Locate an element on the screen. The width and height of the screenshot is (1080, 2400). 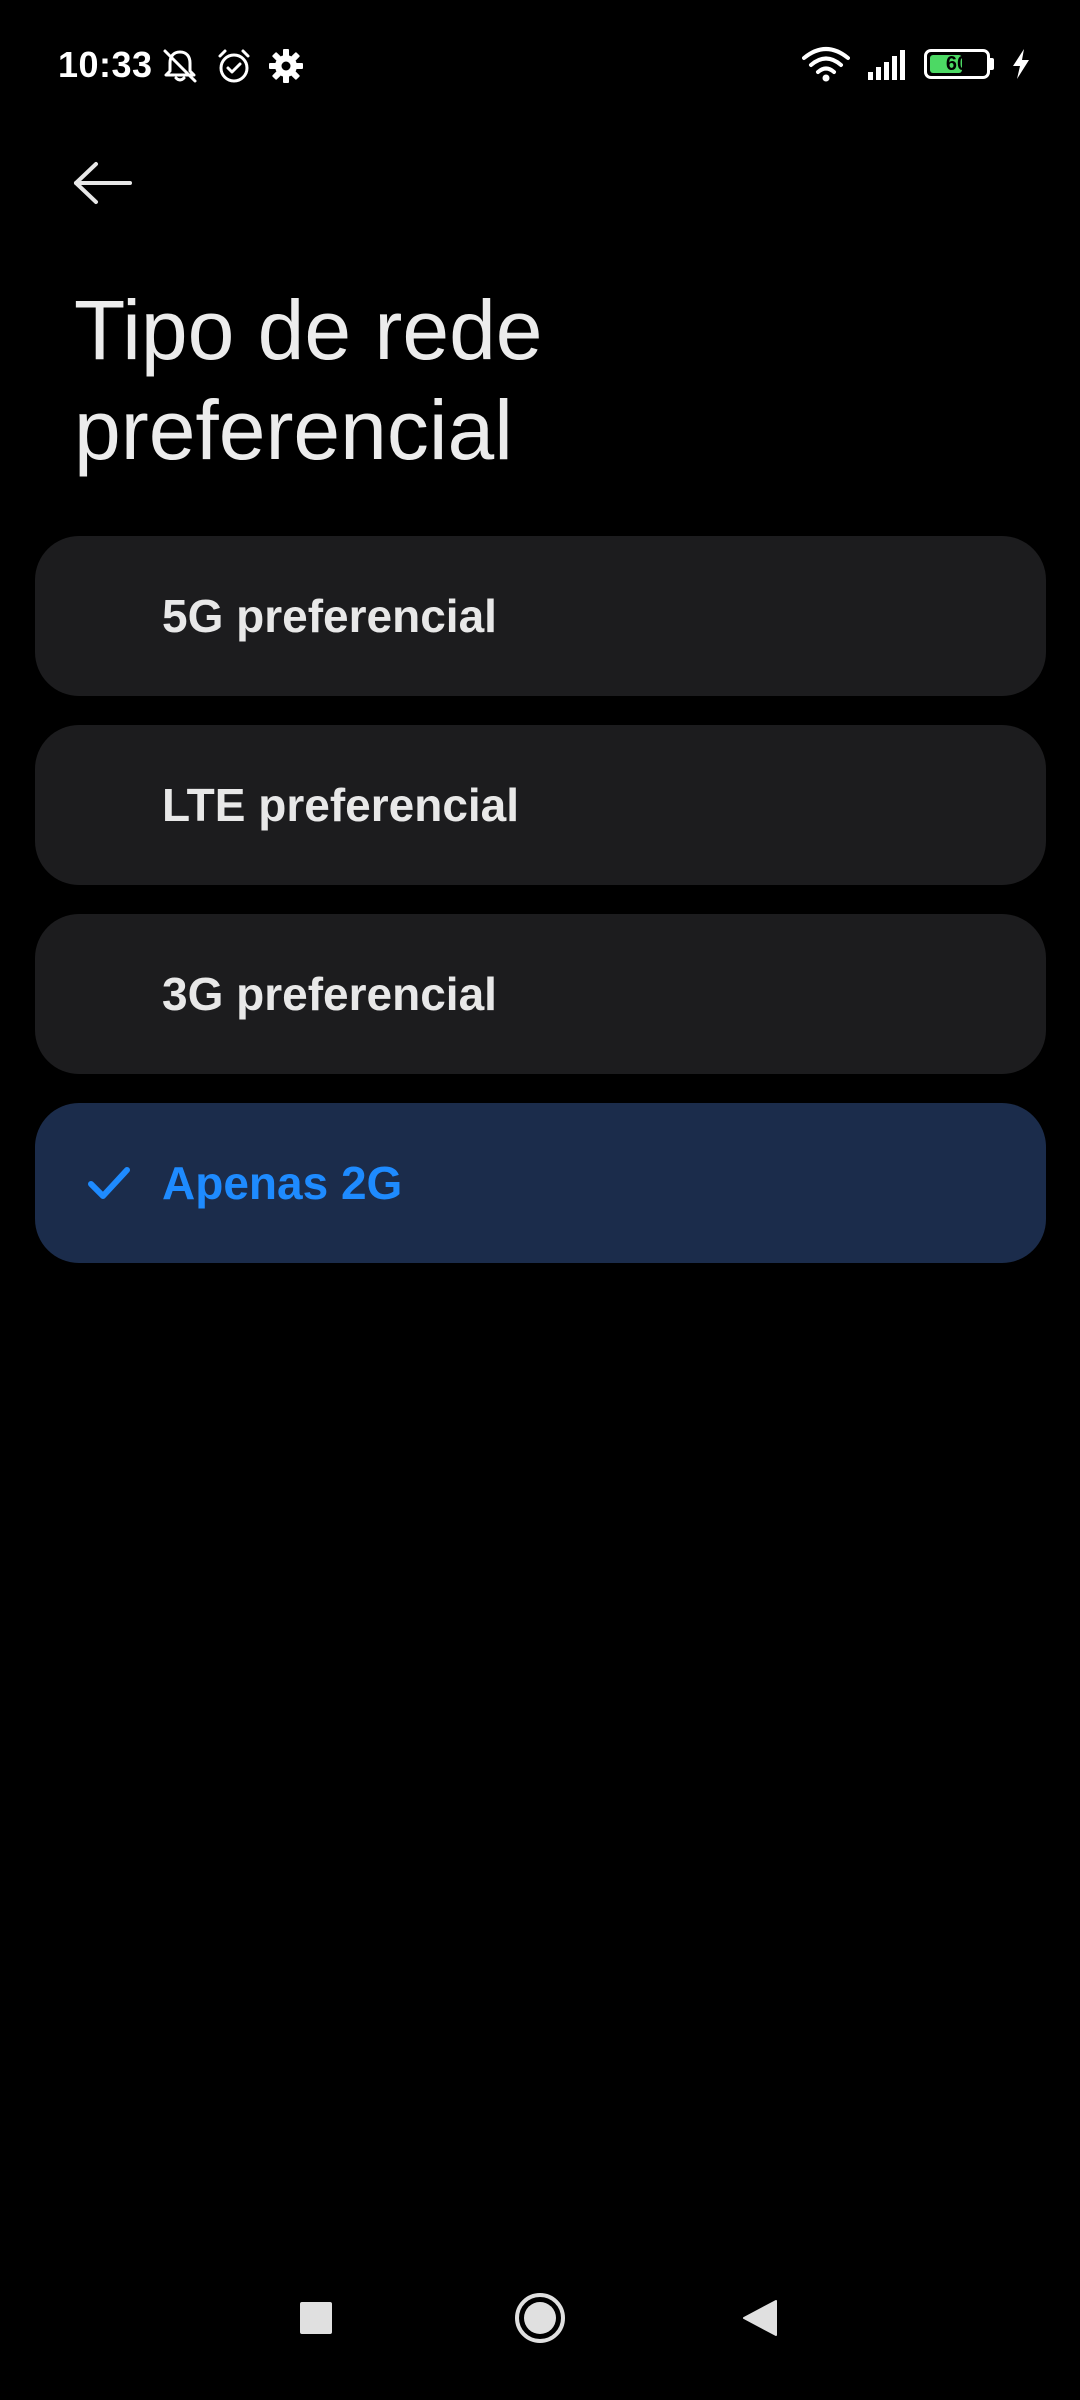
checkmark-icon is located at coordinates (109, 1183).